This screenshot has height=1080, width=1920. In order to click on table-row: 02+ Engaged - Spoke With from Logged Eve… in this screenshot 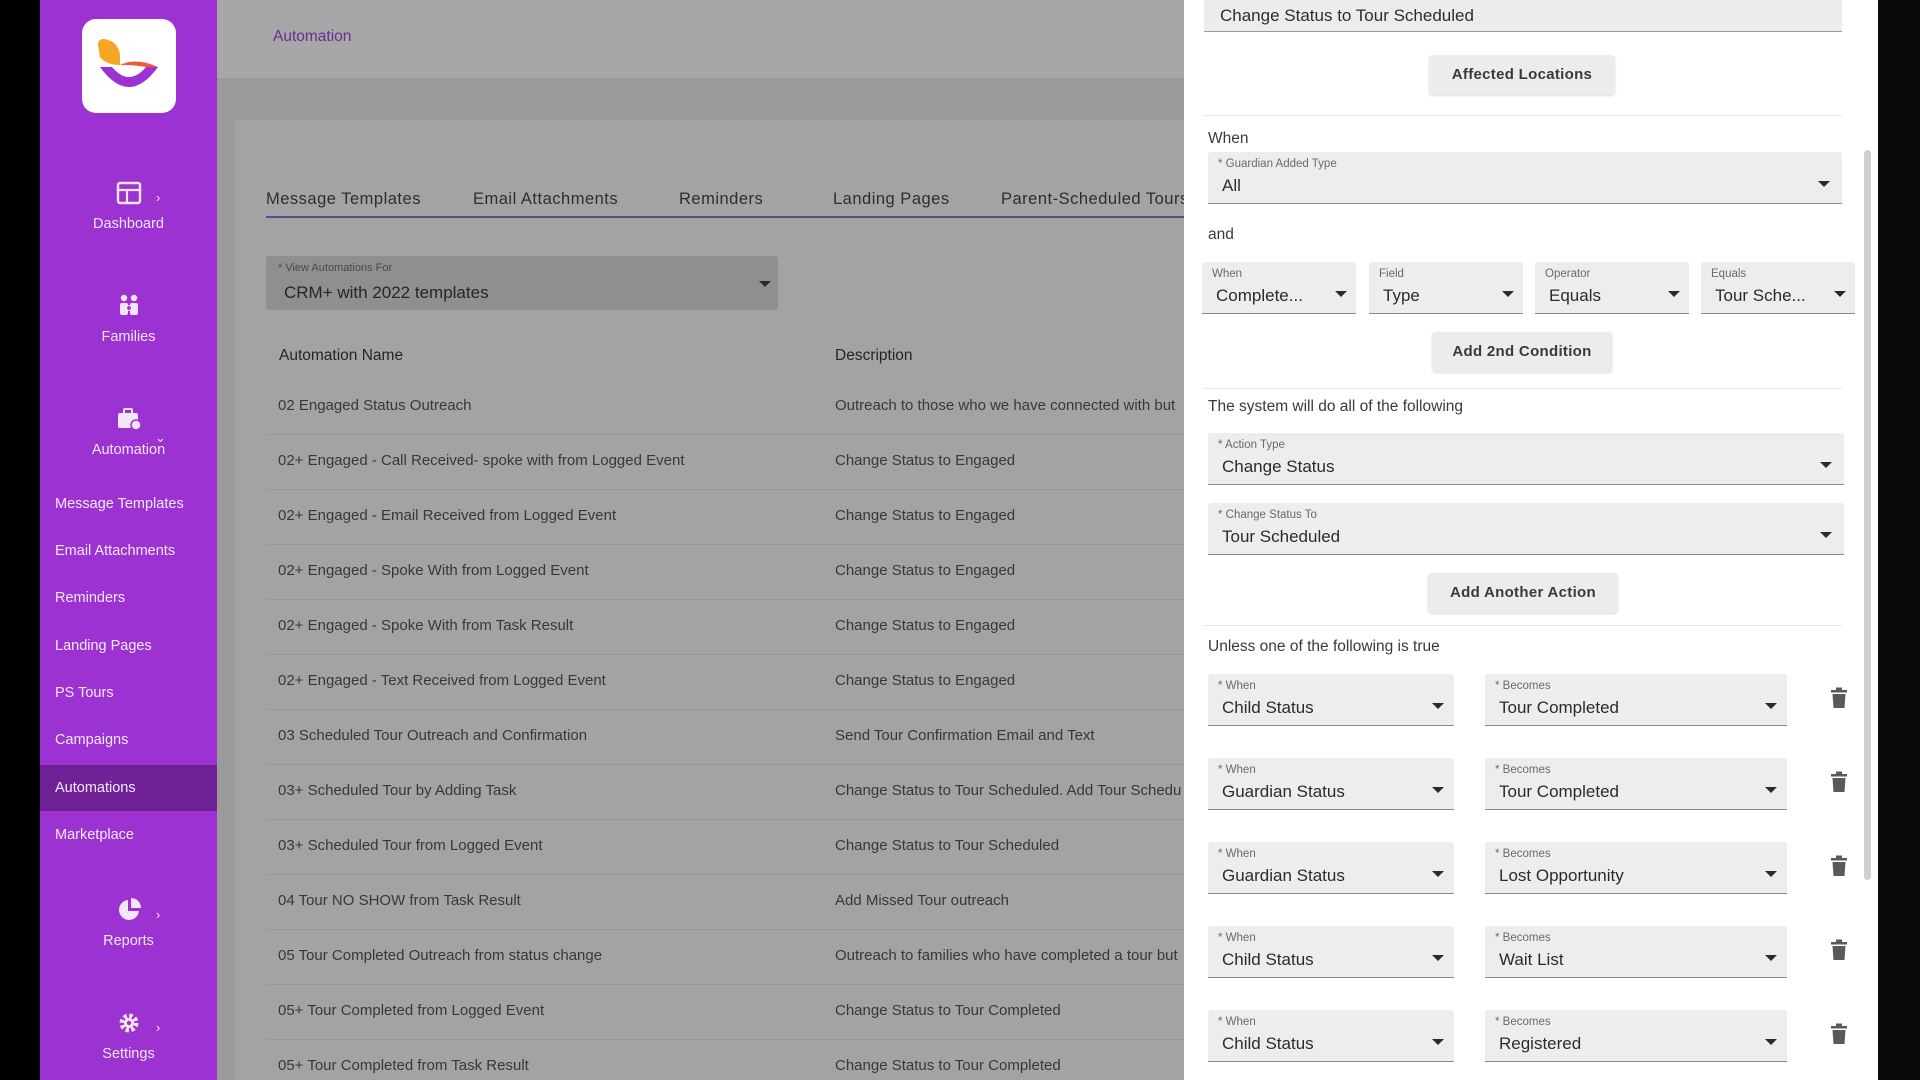, I will do `click(727, 572)`.